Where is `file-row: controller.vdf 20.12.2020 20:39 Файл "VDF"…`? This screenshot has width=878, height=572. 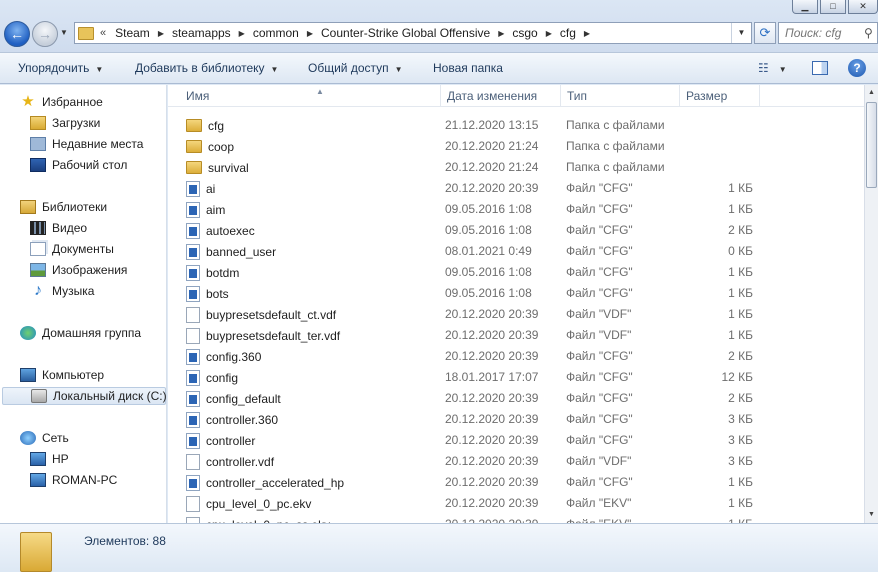
file-row: controller.vdf 20.12.2020 20:39 Файл "VDF"… is located at coordinates (516, 461).